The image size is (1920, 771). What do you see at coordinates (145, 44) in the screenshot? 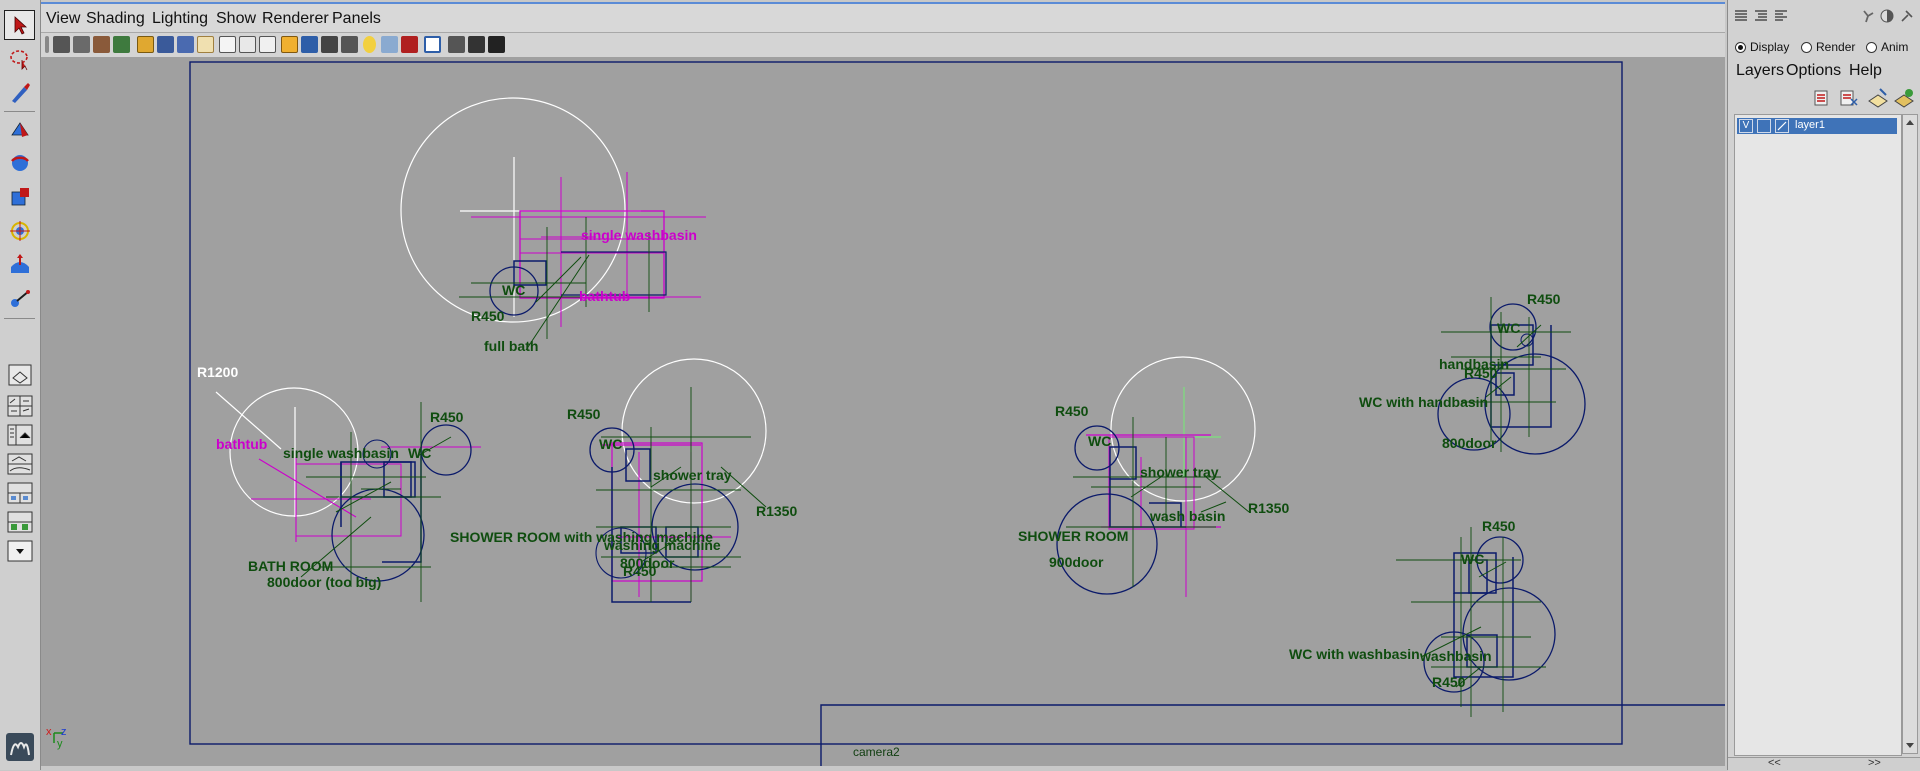
I see `two-d-pan-zoom-icon` at bounding box center [145, 44].